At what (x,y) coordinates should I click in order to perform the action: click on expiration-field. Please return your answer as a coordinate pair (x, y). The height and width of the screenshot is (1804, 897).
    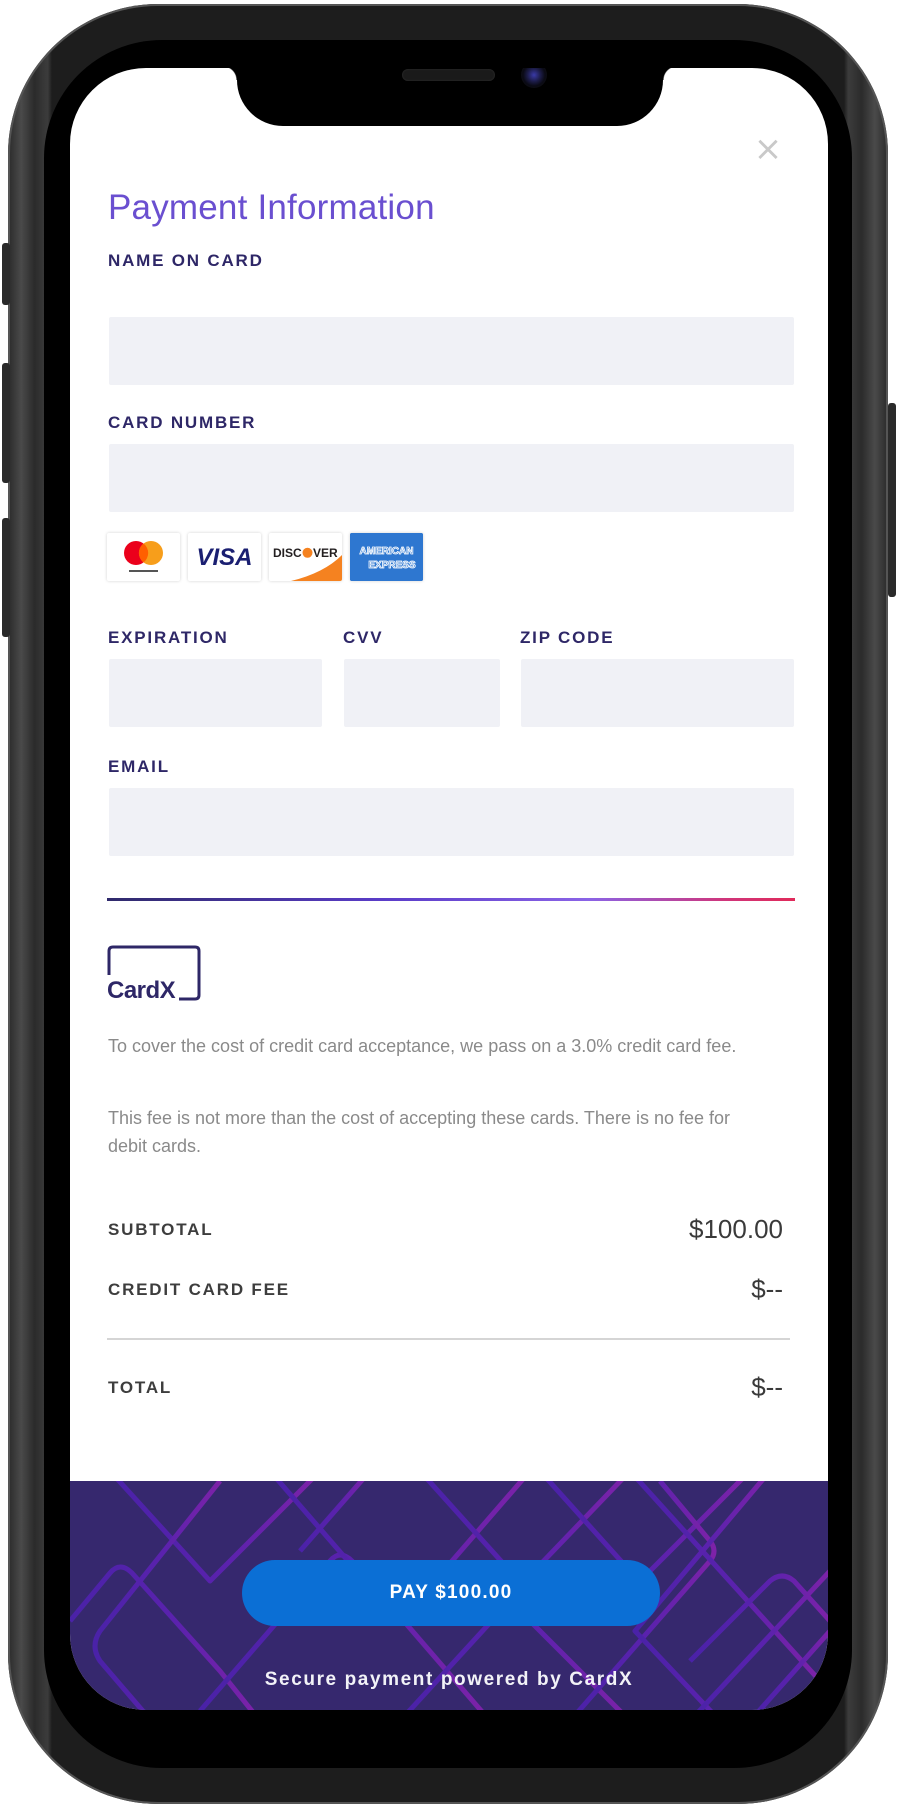
    Looking at the image, I should click on (215, 693).